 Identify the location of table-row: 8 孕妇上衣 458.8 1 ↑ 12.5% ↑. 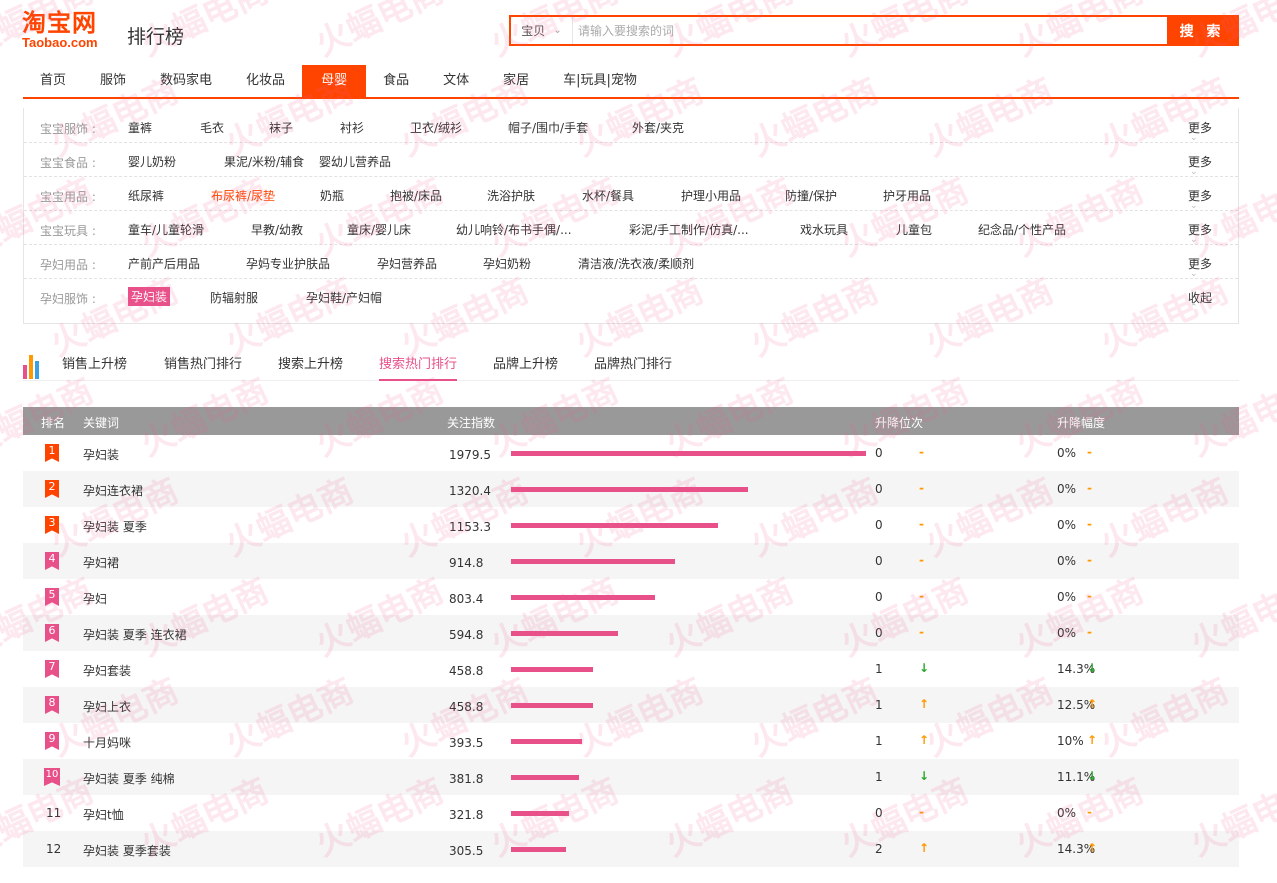
(631, 705).